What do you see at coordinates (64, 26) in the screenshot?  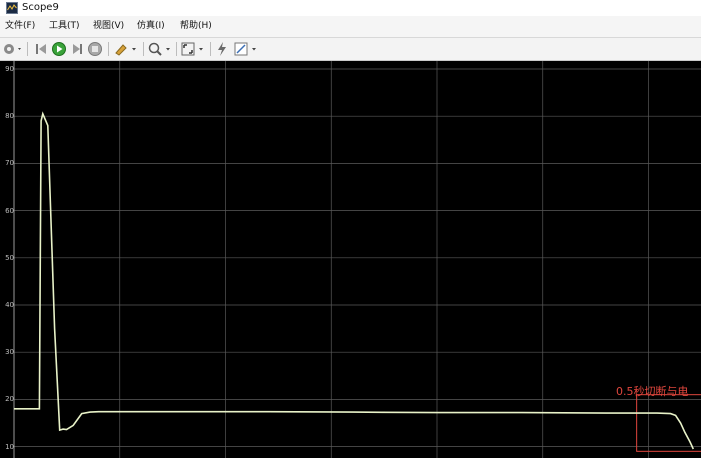 I see `menu-tools: 工具(T)` at bounding box center [64, 26].